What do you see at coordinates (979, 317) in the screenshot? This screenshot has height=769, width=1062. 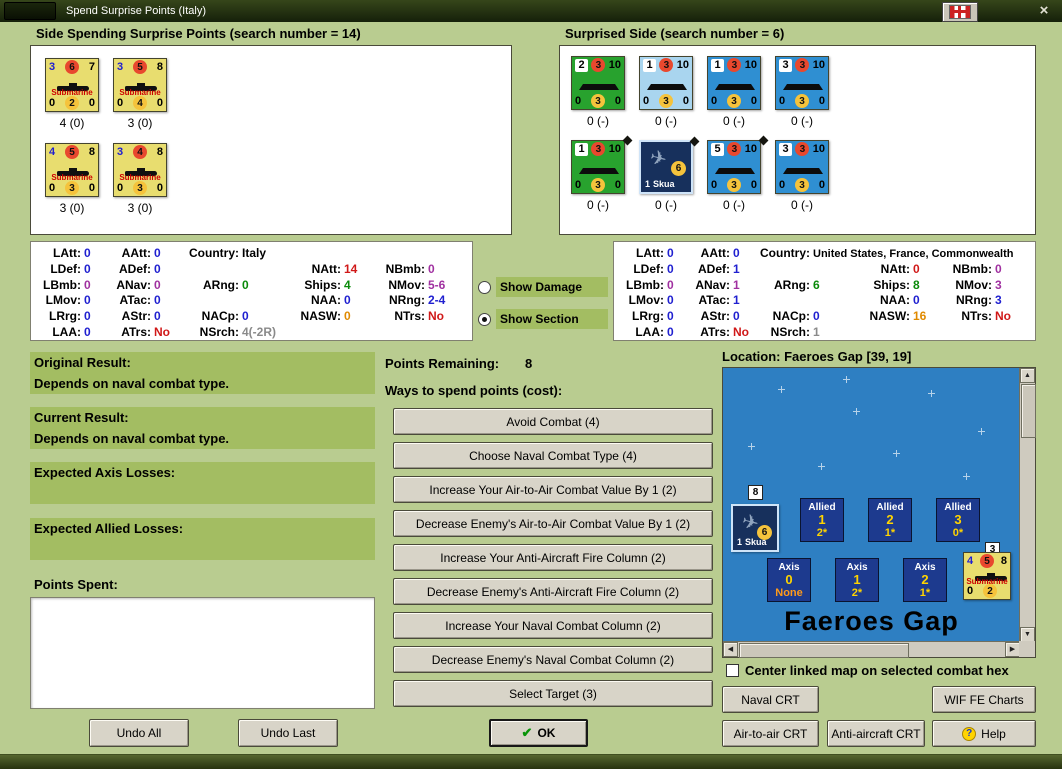 I see `stat-row: NTrs: No` at bounding box center [979, 317].